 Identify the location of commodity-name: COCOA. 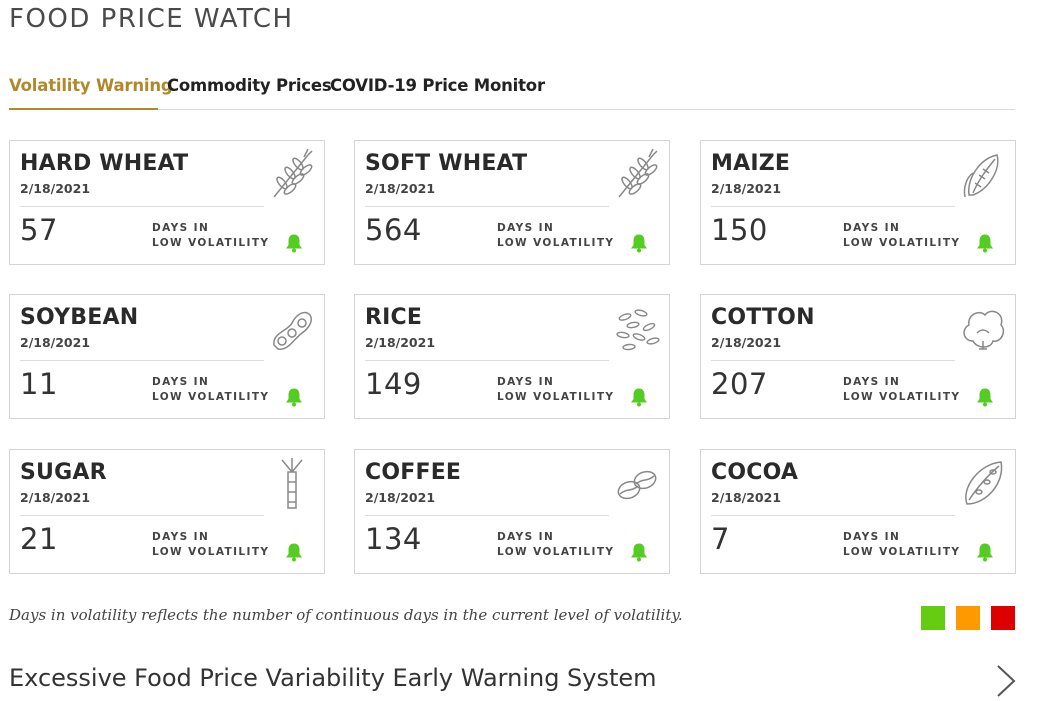
(755, 472).